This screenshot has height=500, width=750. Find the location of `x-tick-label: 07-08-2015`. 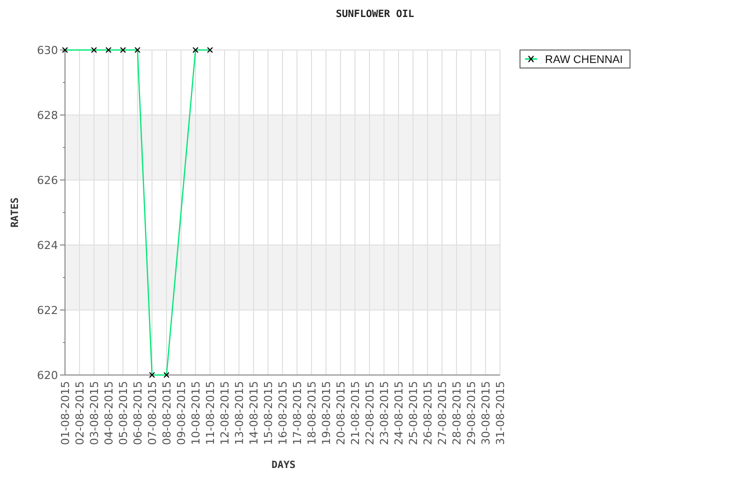

x-tick-label: 07-08-2015 is located at coordinates (152, 413).